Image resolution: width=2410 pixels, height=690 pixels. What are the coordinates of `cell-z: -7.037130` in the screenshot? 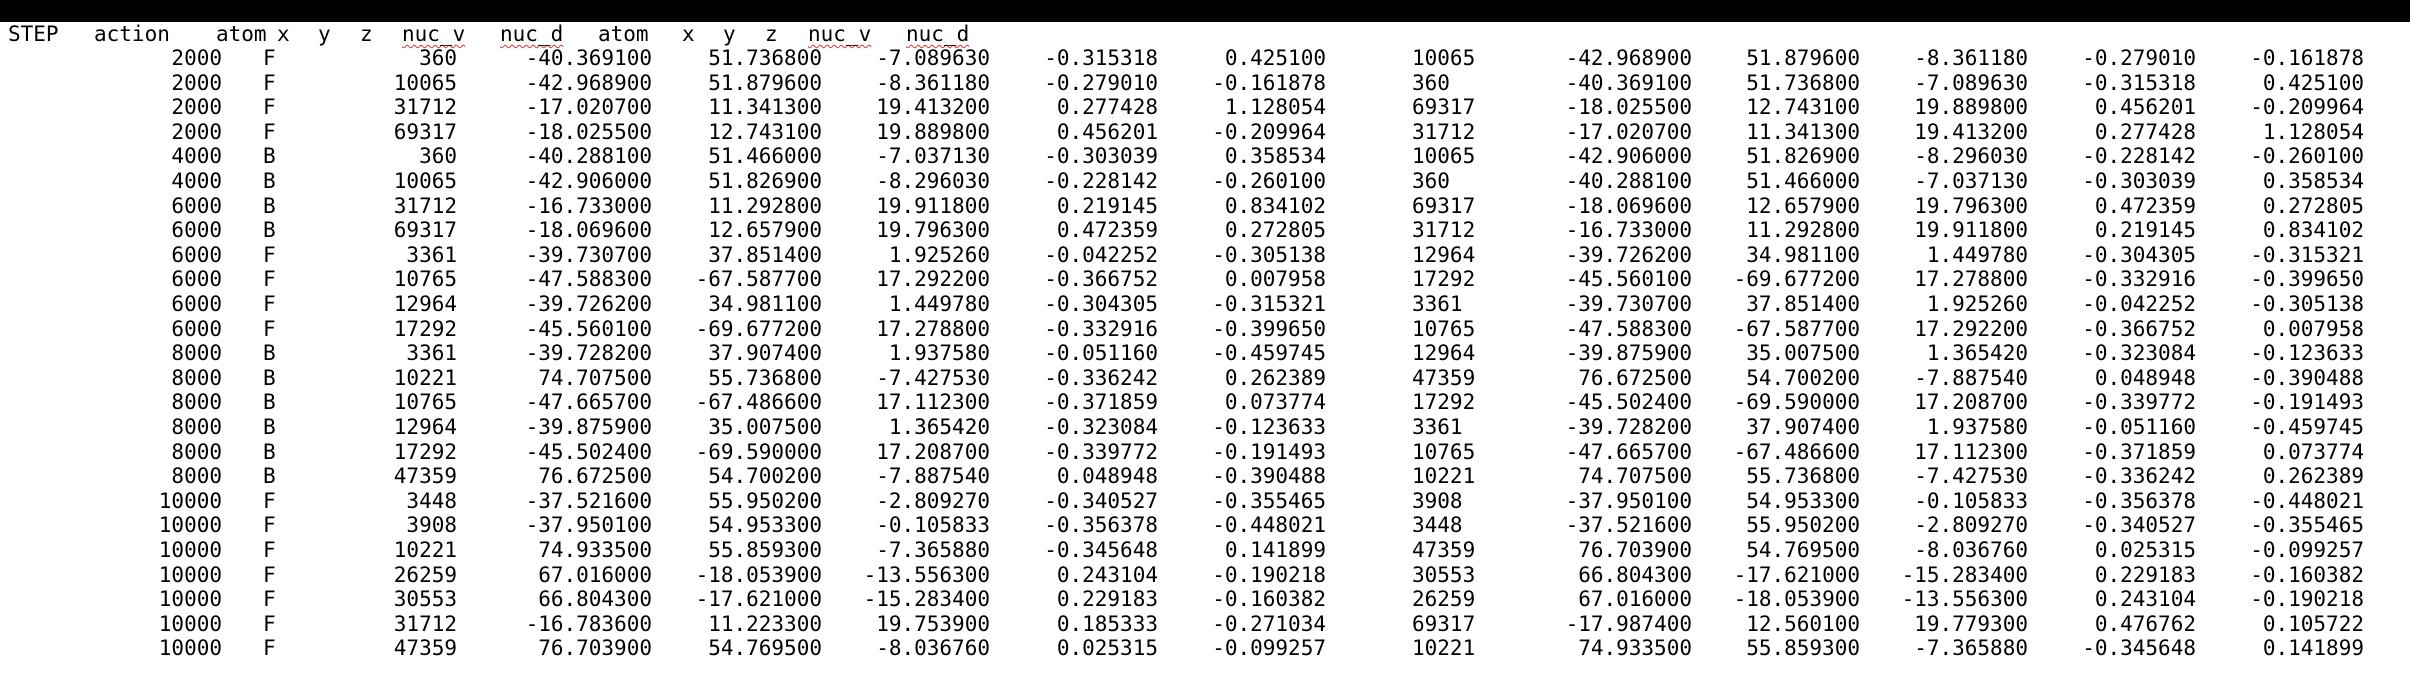 It's located at (933, 156).